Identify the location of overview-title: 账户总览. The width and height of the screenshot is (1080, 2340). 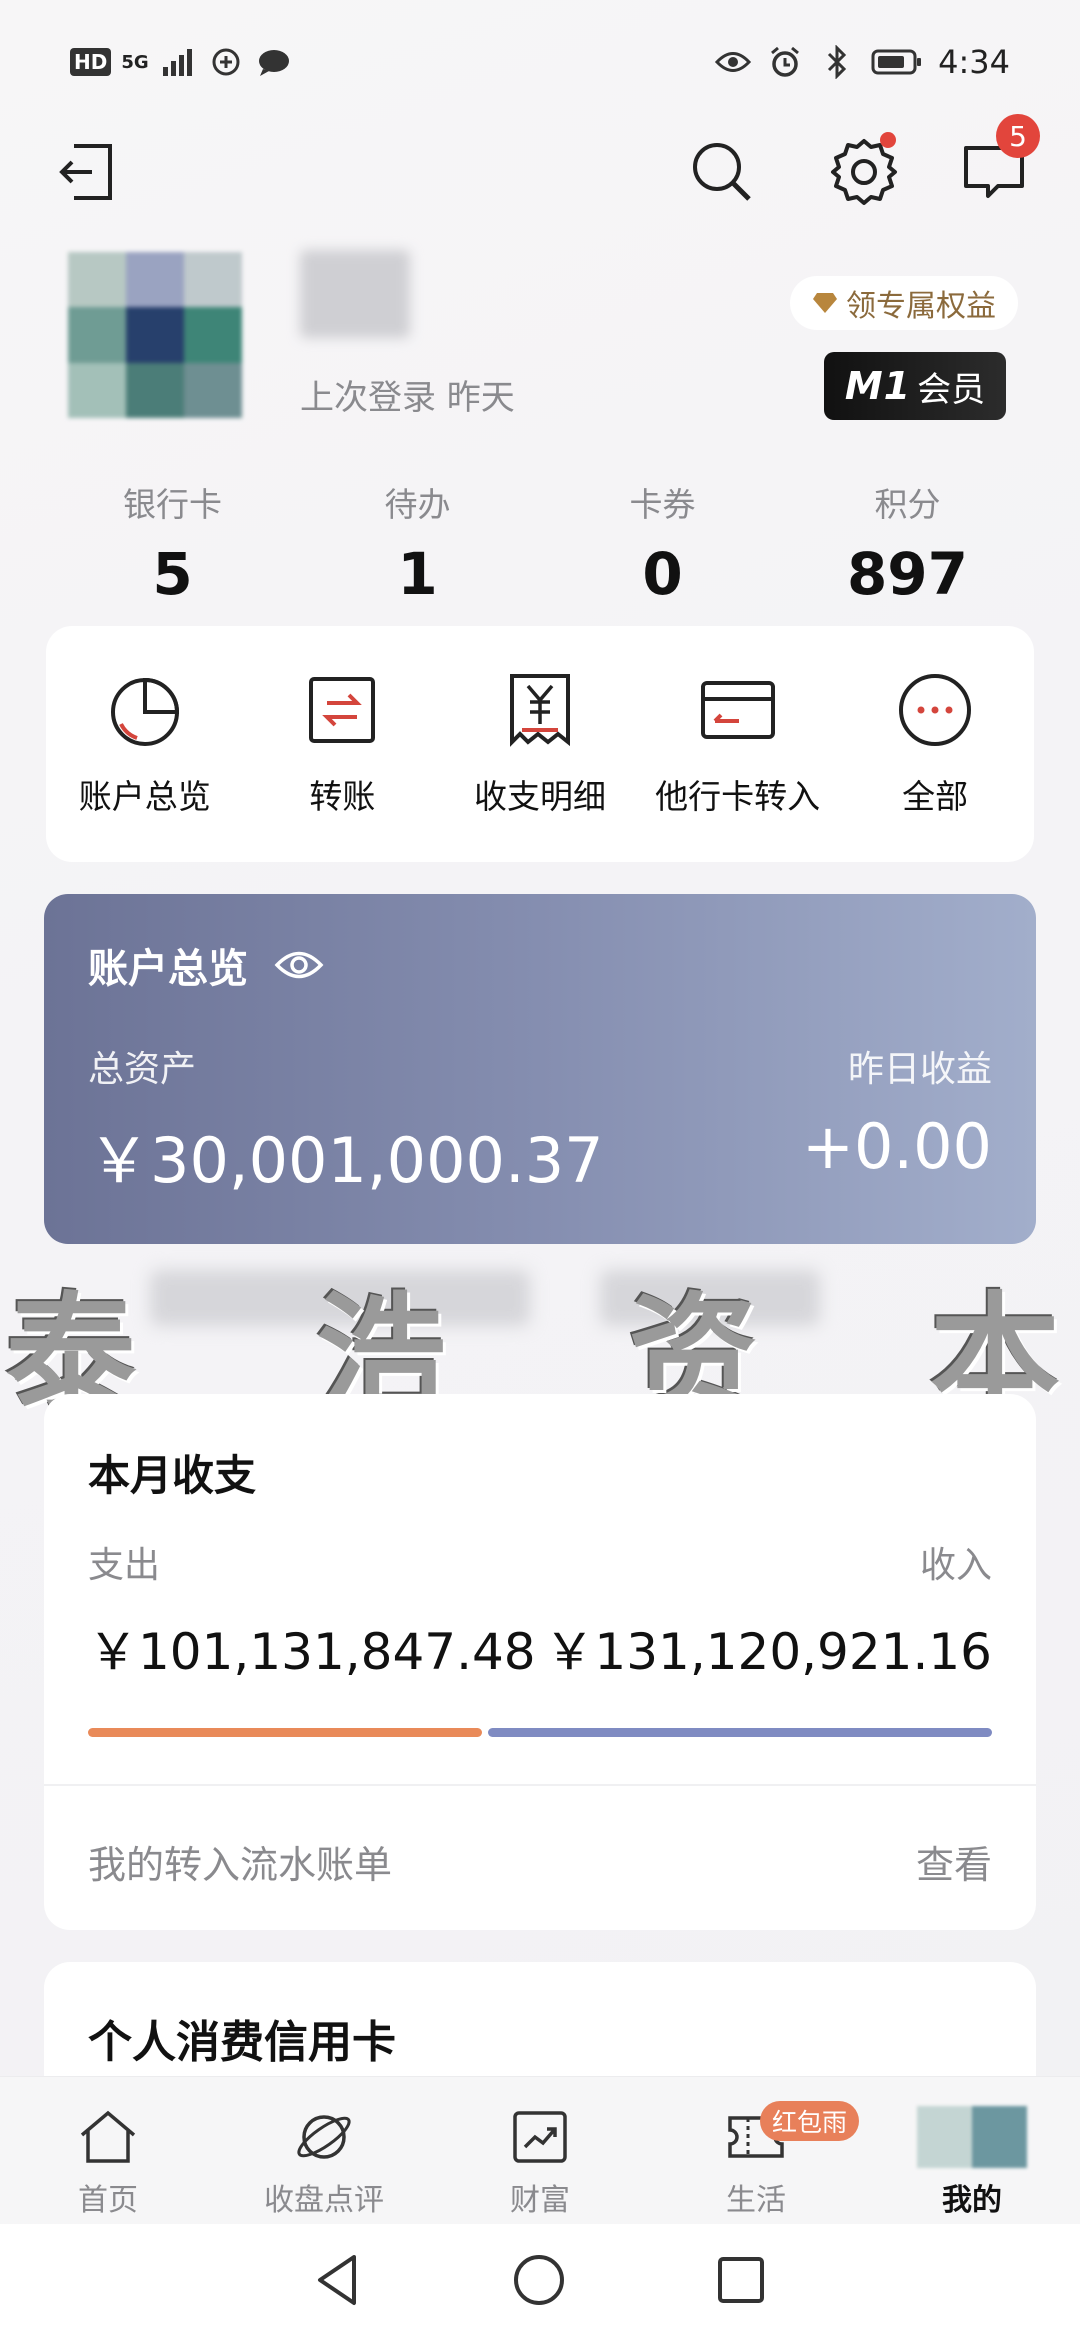
(168, 969).